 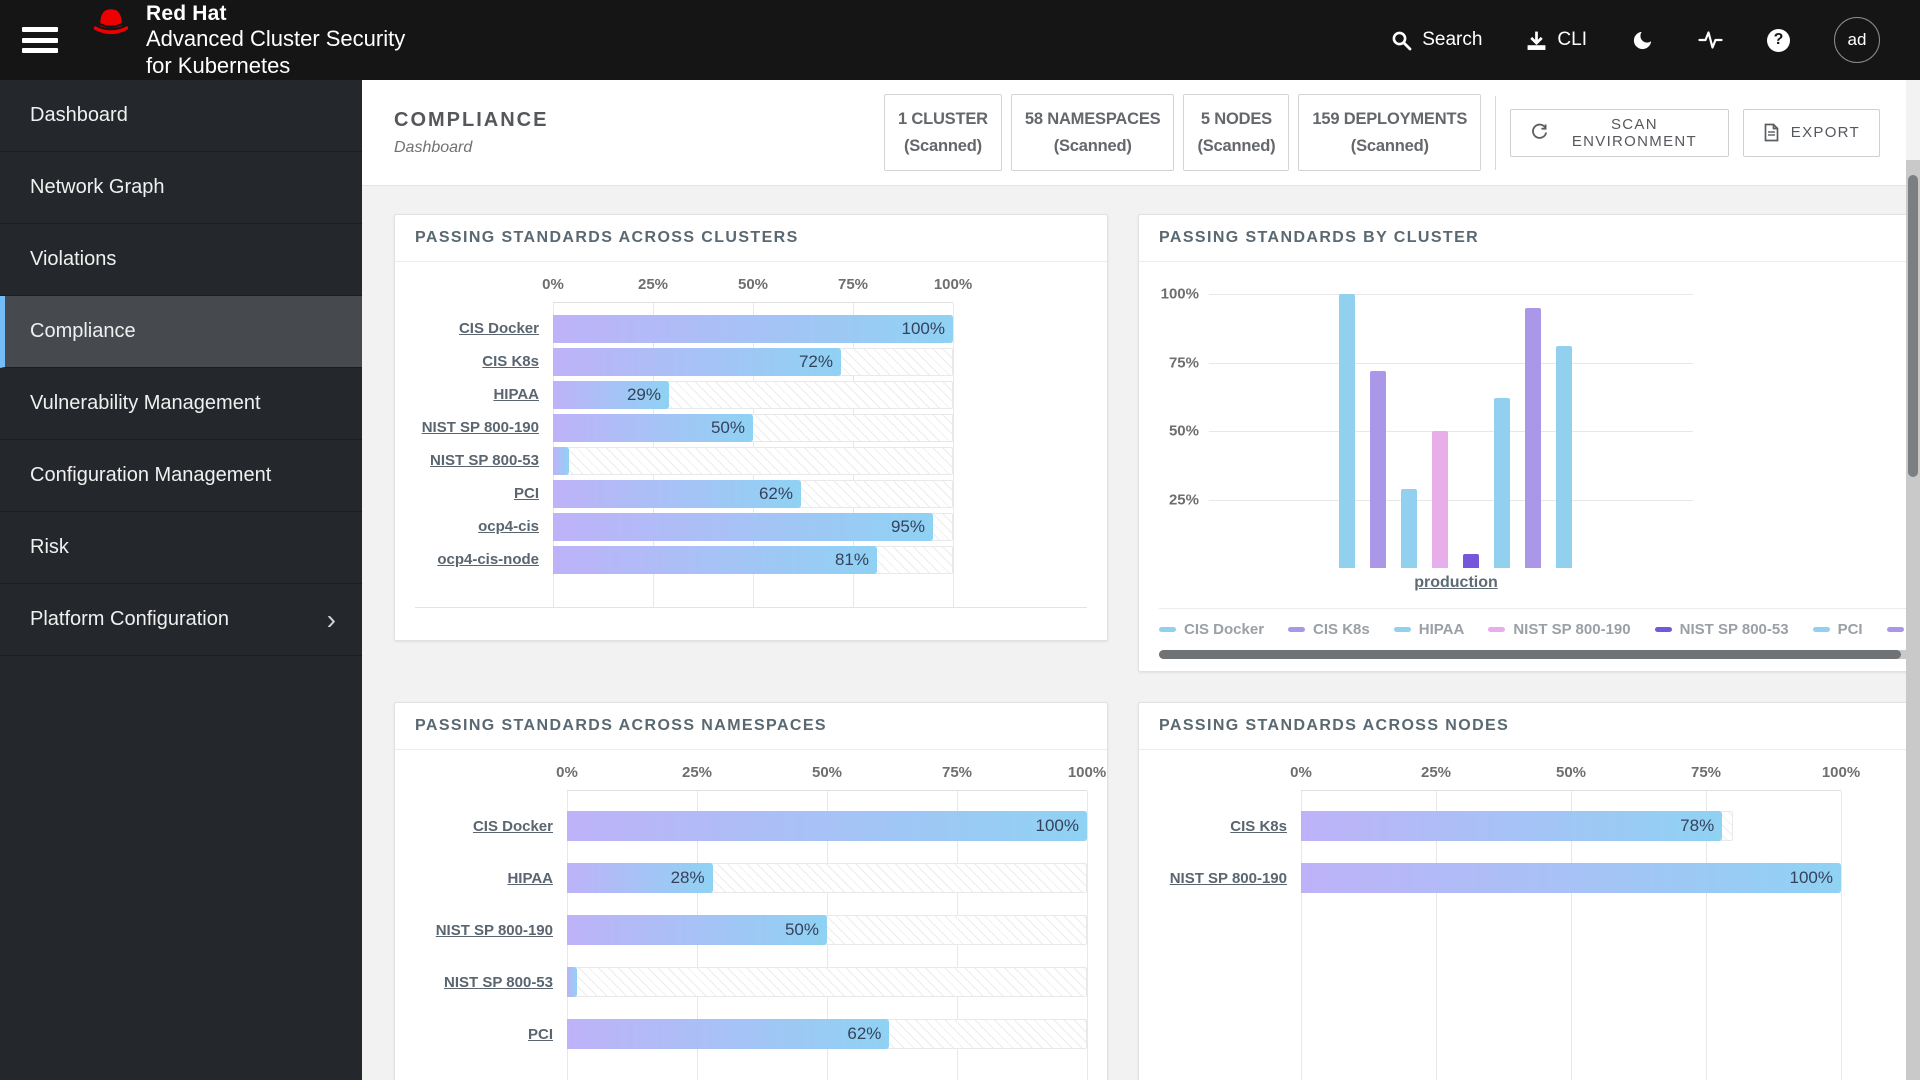 What do you see at coordinates (943, 132) in the screenshot?
I see `stat-tile-clusters: 1 CLUSTER (Scanned)` at bounding box center [943, 132].